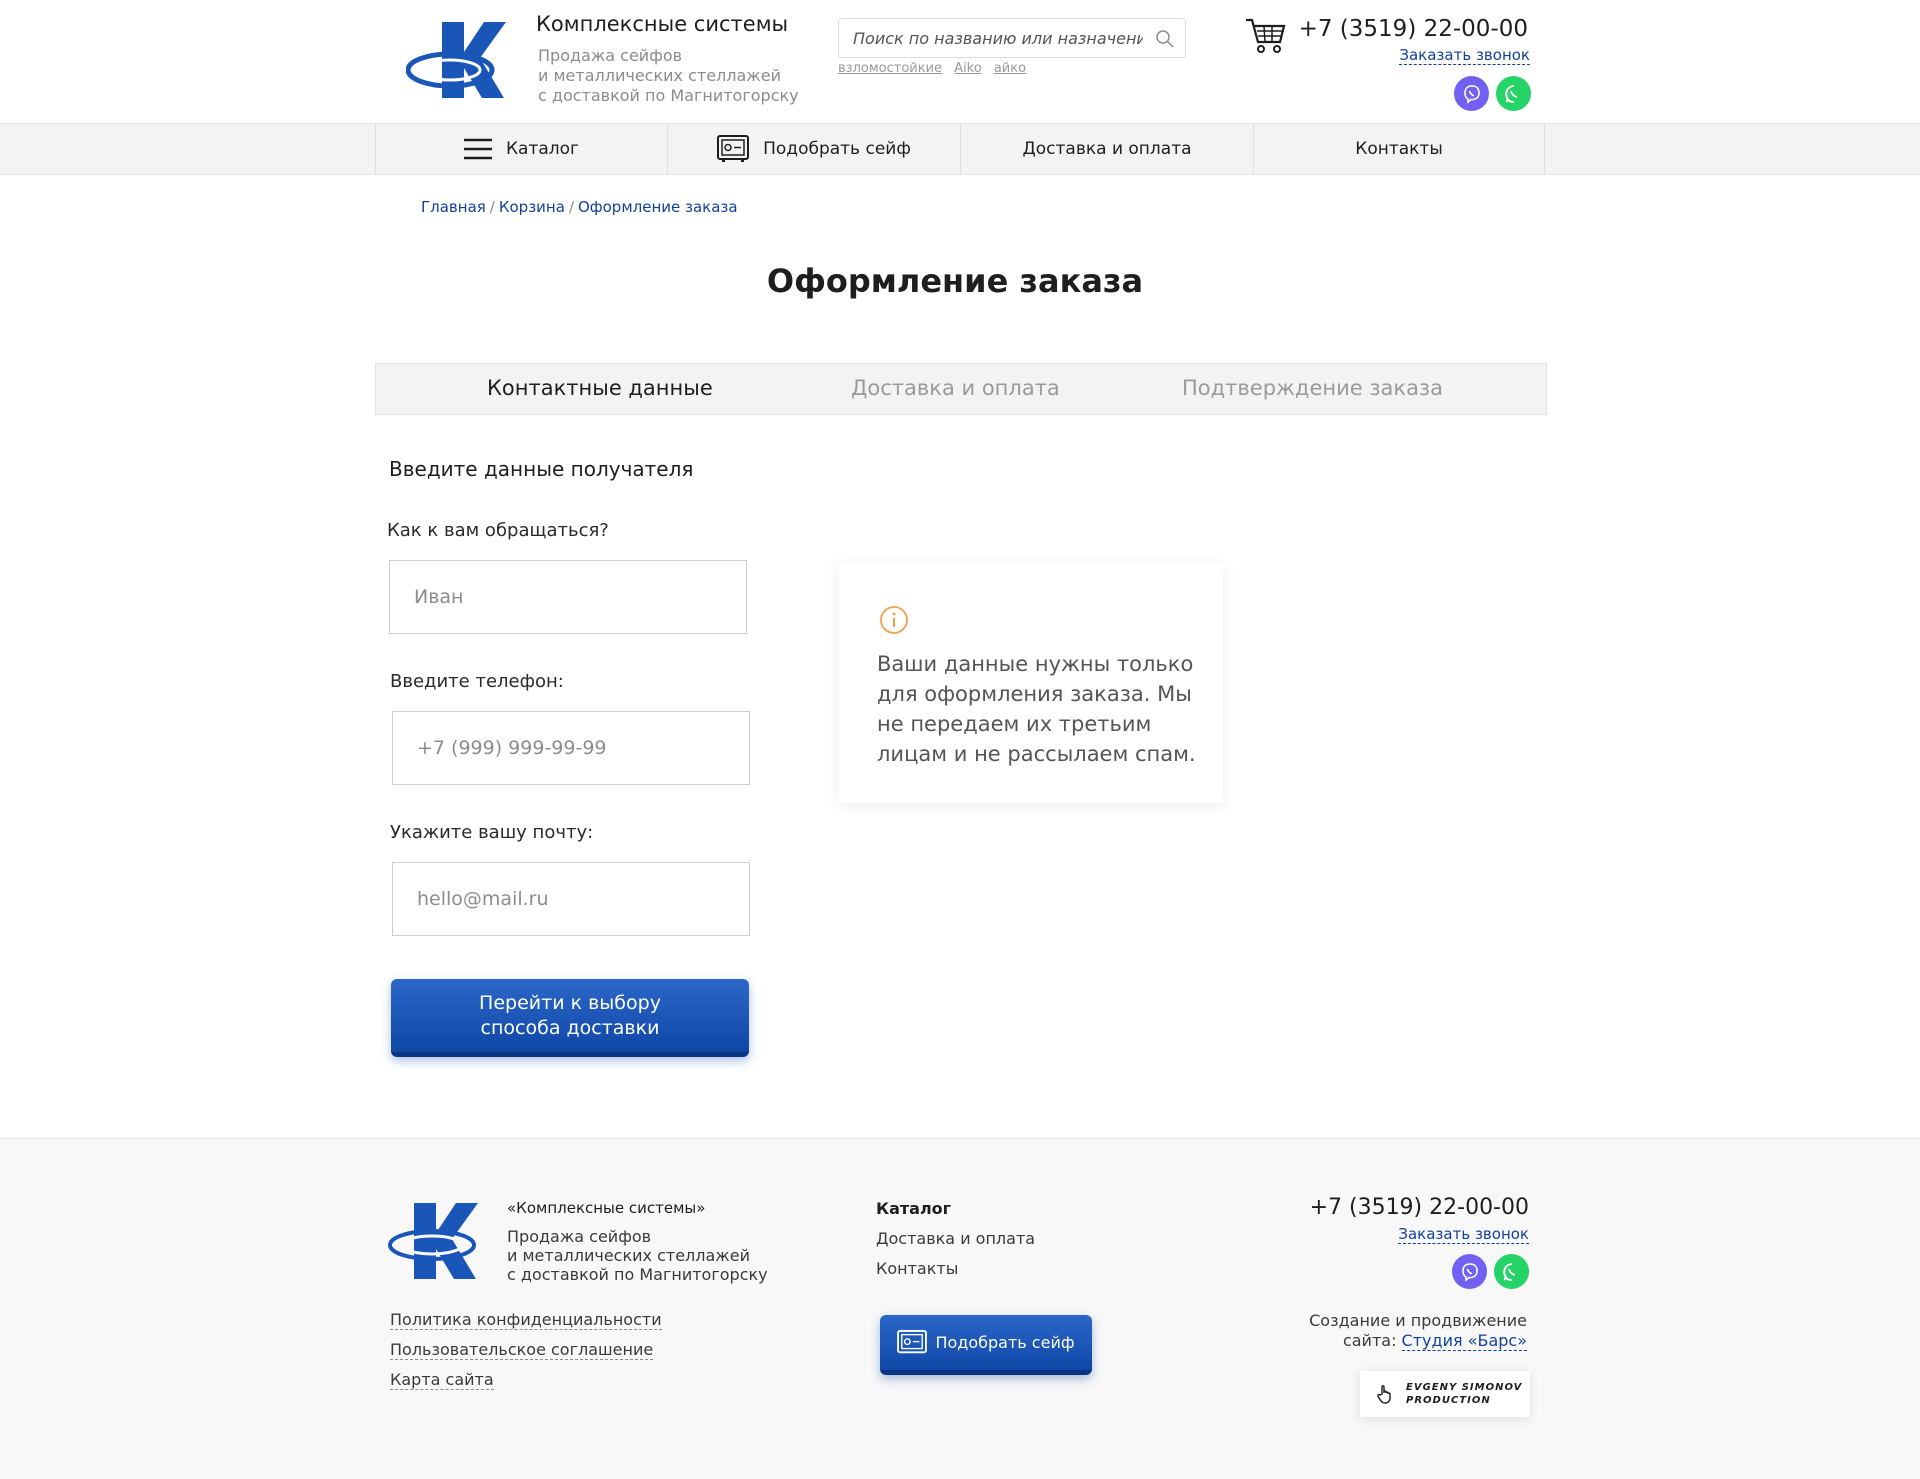  What do you see at coordinates (542, 149) in the screenshot?
I see `nav-catalog-label: Каталог` at bounding box center [542, 149].